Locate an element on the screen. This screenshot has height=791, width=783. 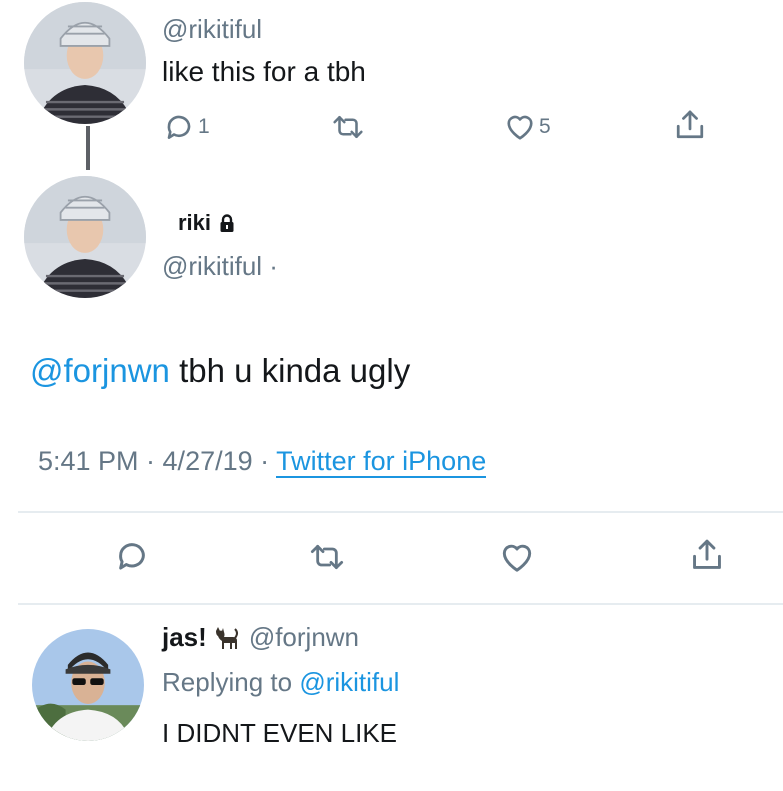
tweet1-like-button: 5 is located at coordinates (528, 127).